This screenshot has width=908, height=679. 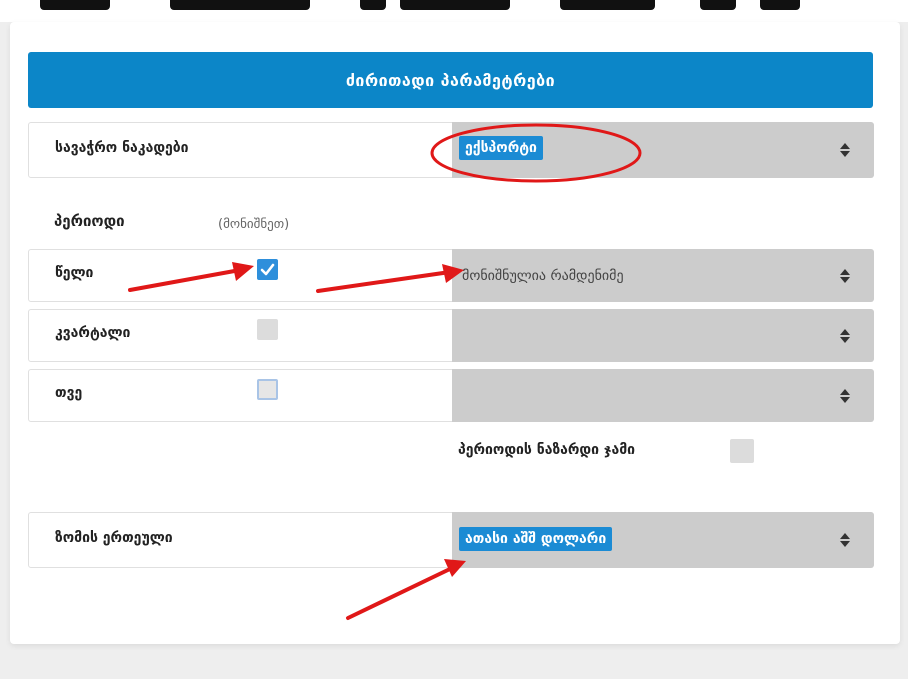 What do you see at coordinates (663, 335) in the screenshot?
I see `quarter-select` at bounding box center [663, 335].